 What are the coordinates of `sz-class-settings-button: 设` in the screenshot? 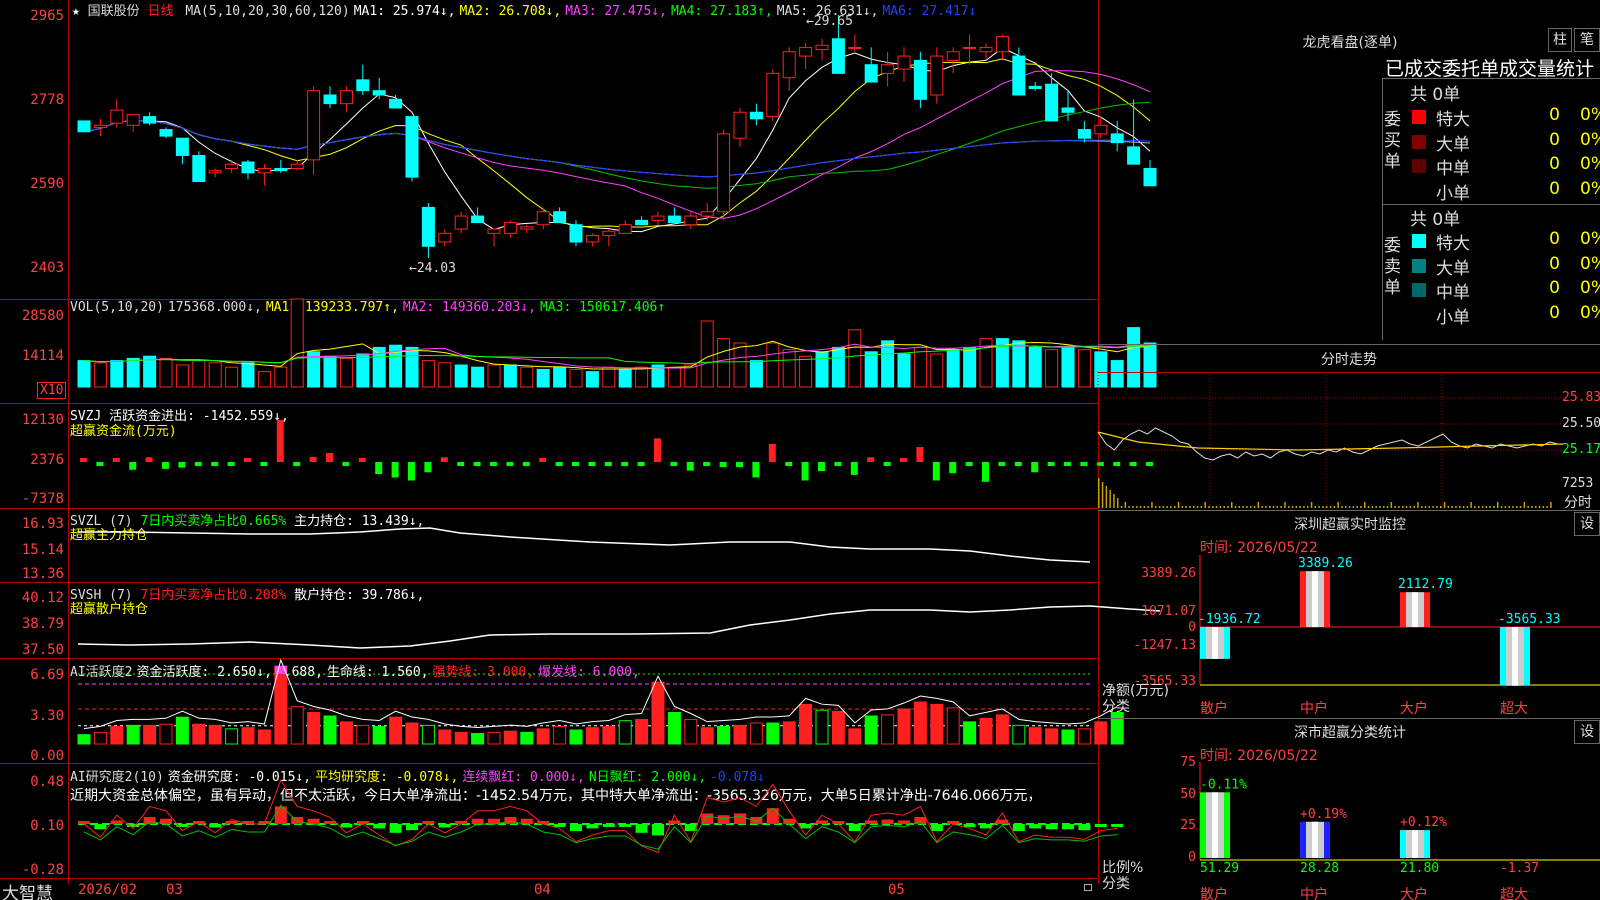 It's located at (1587, 732).